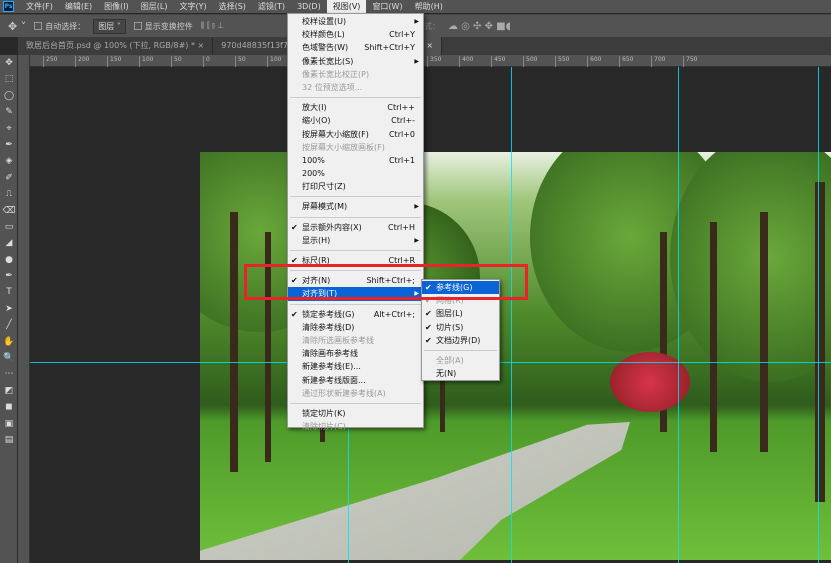 The width and height of the screenshot is (831, 563). I want to click on menu-item-label: 显示(H), so click(316, 240).